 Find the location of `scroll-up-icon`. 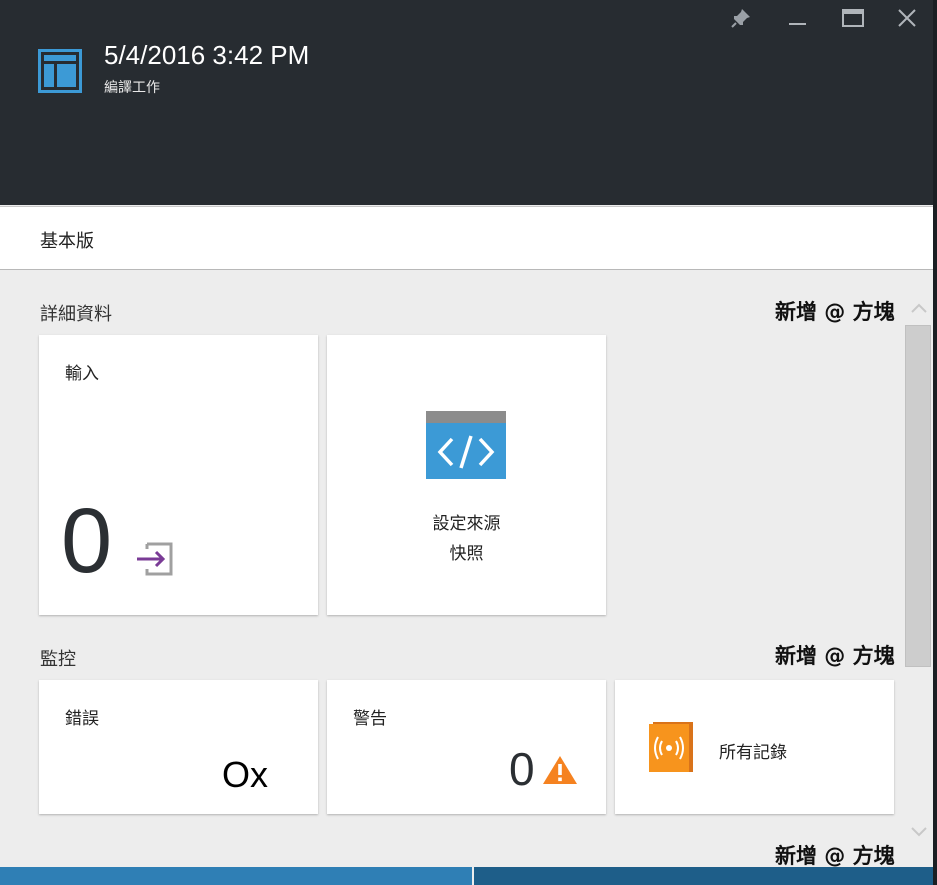

scroll-up-icon is located at coordinates (919, 308).